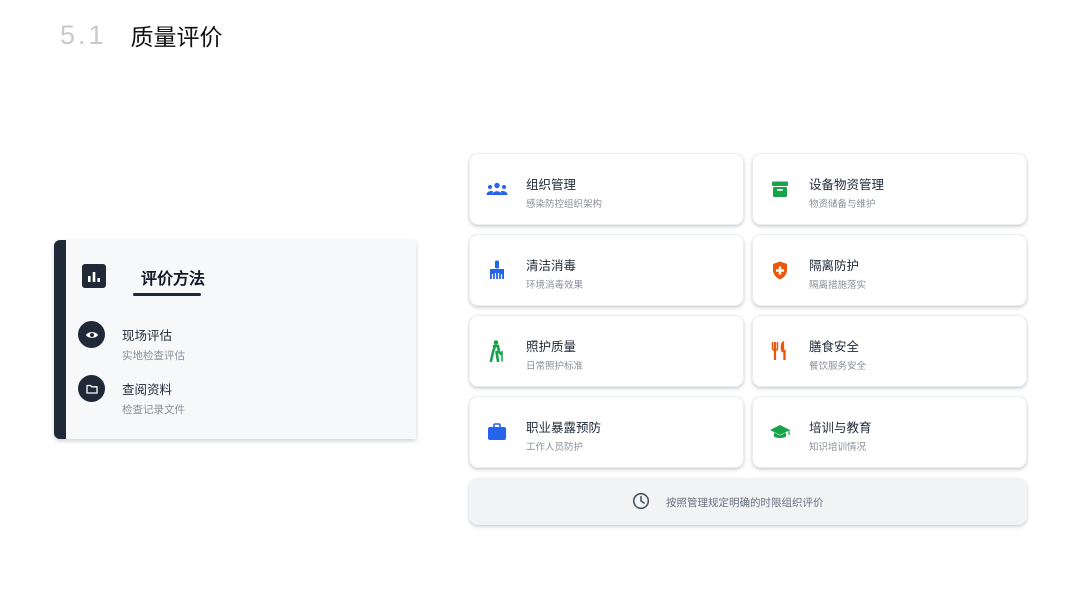 The image size is (1080, 608). I want to click on feature-subtitle: 隔离措施落实, so click(838, 285).